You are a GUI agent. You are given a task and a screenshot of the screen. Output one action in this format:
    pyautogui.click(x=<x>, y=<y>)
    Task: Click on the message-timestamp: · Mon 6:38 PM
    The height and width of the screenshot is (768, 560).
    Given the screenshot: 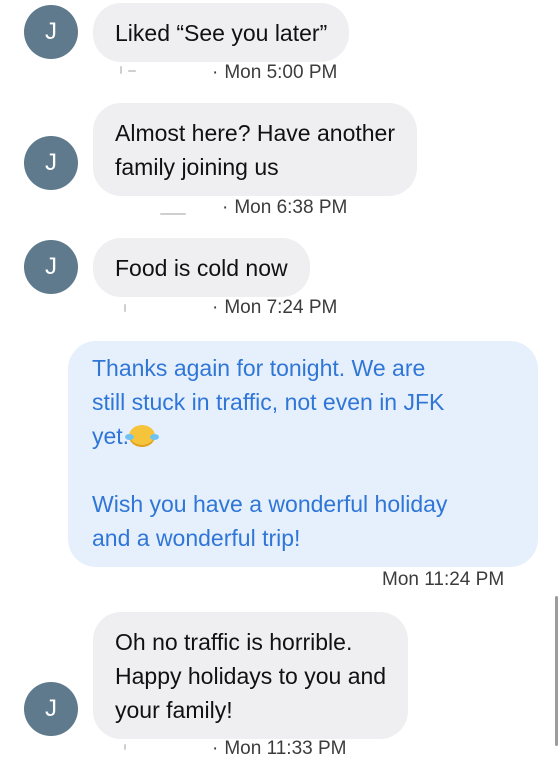 What is the action you would take?
    pyautogui.click(x=285, y=207)
    